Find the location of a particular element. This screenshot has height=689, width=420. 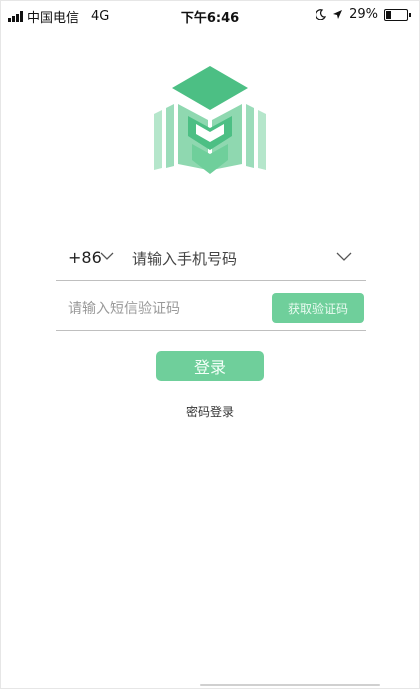

code-row: 获取验证码 is located at coordinates (211, 309).